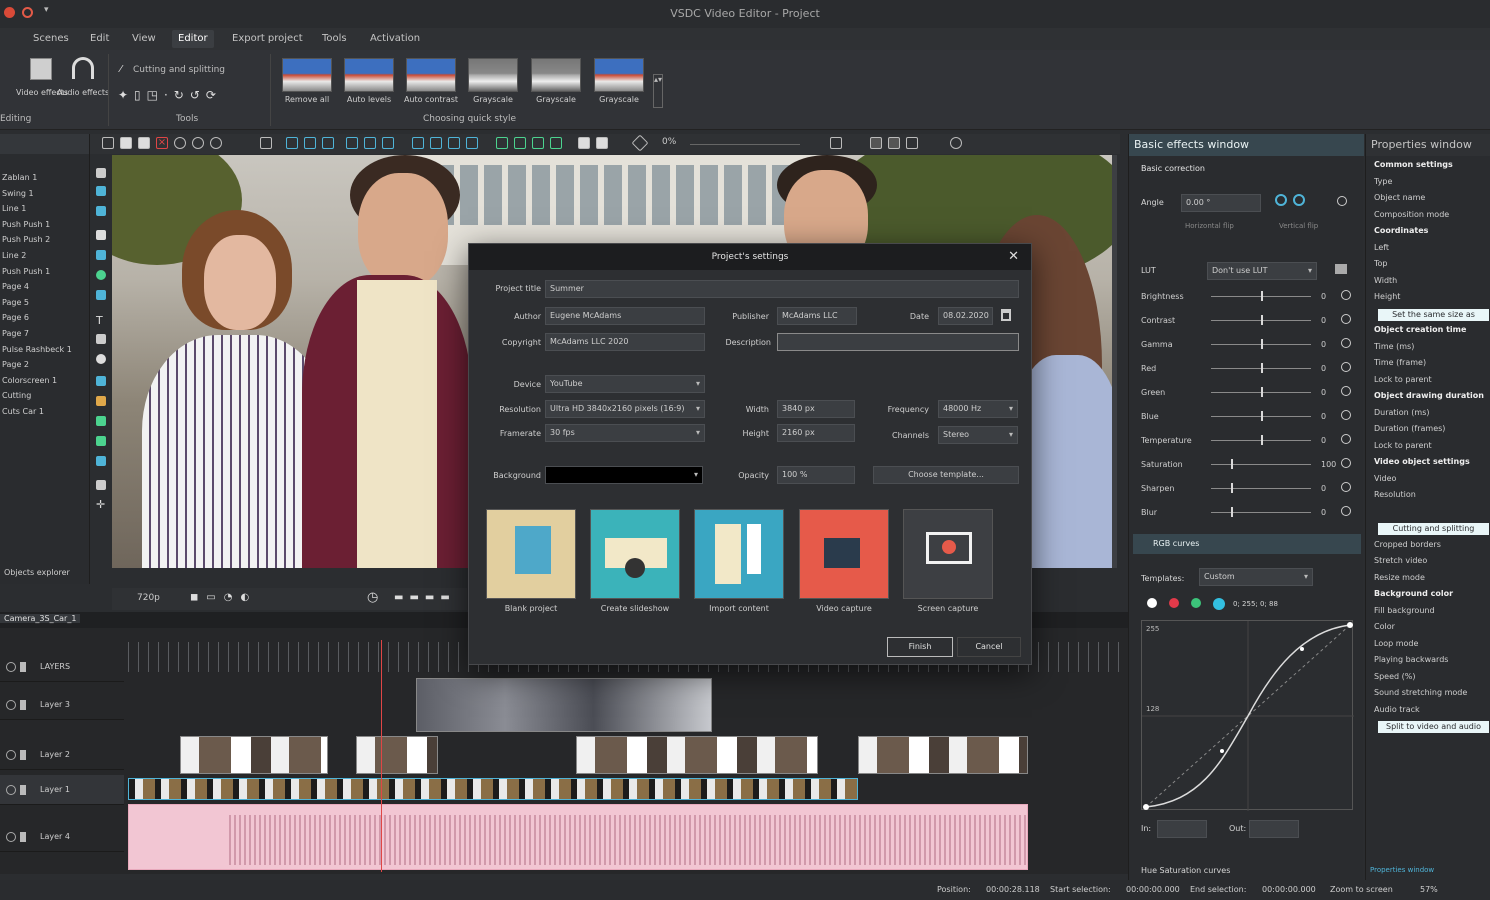 This screenshot has width=1490, height=900. Describe the element at coordinates (454, 143) in the screenshot. I see `size-icon` at that location.